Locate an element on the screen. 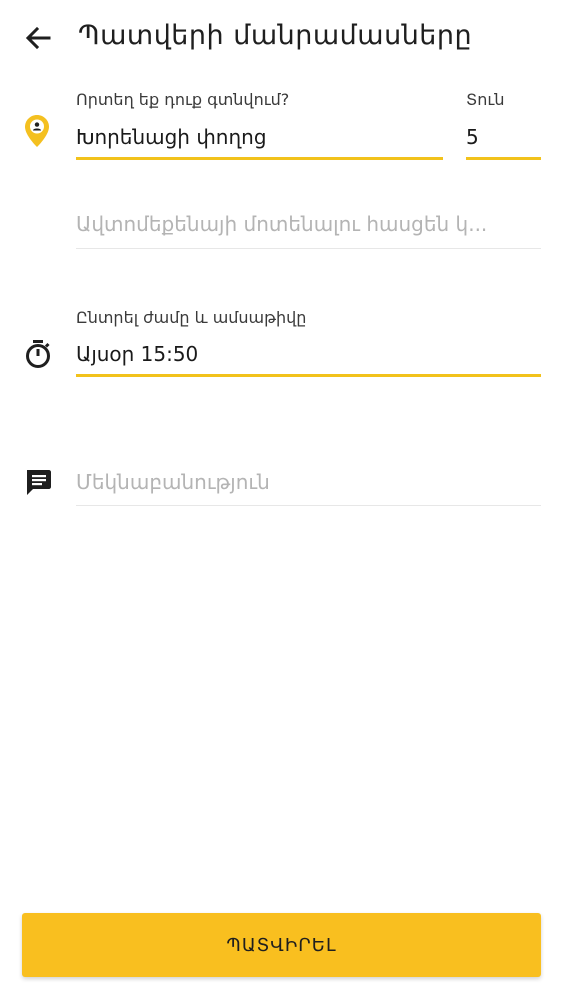 This screenshot has height=1000, width=563. comment-input: Մեկնաբանություն is located at coordinates (308, 482).